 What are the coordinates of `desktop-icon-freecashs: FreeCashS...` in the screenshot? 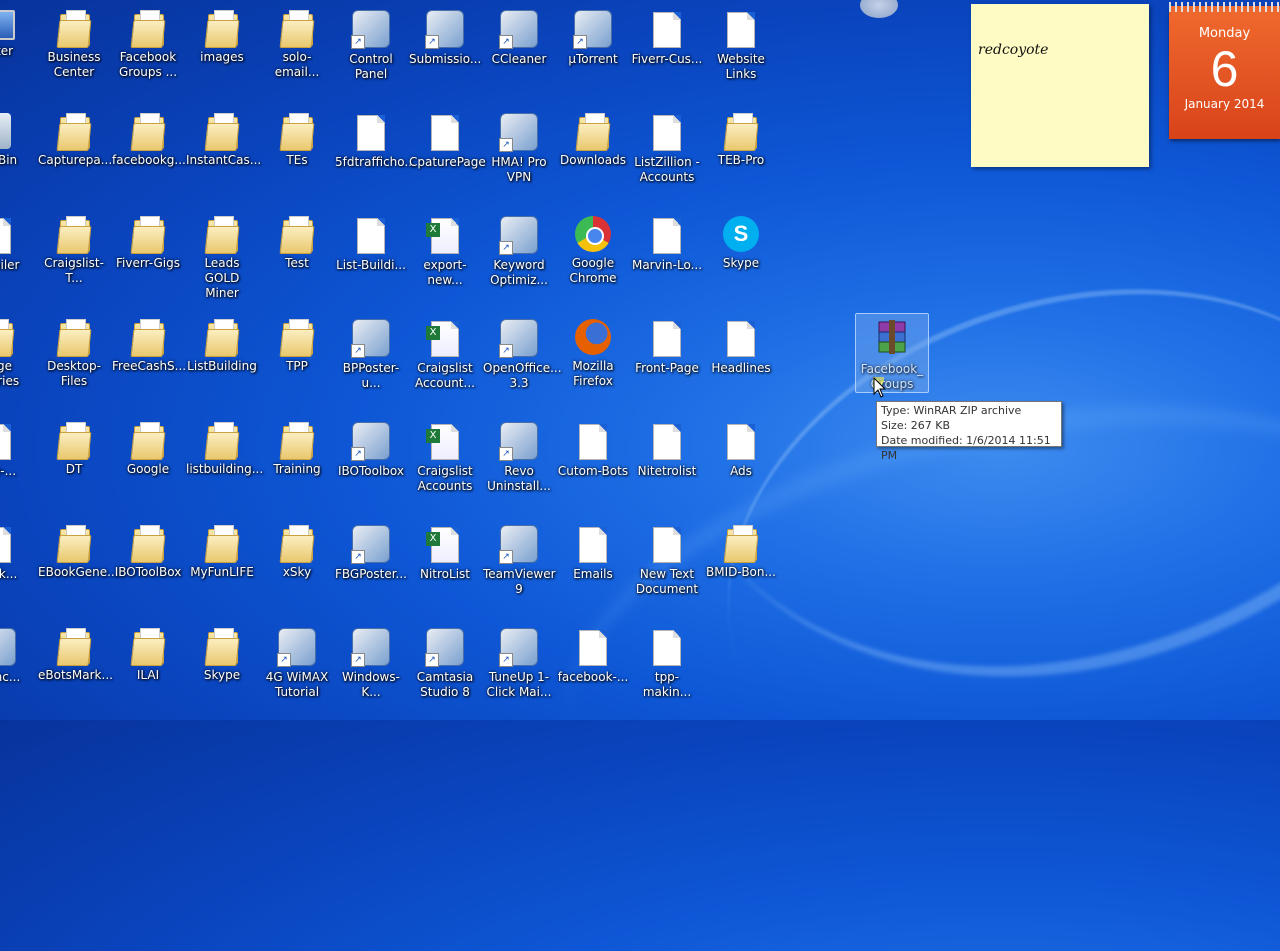 It's located at (148, 363).